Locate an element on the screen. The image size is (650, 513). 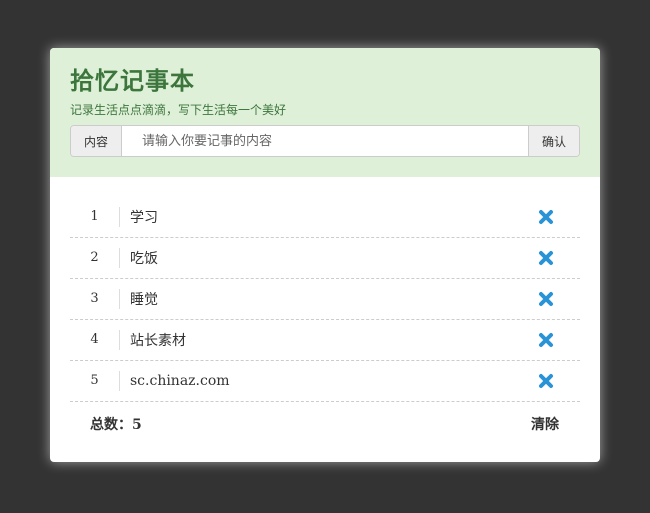
note-input-group: 内容 确认 is located at coordinates (325, 141).